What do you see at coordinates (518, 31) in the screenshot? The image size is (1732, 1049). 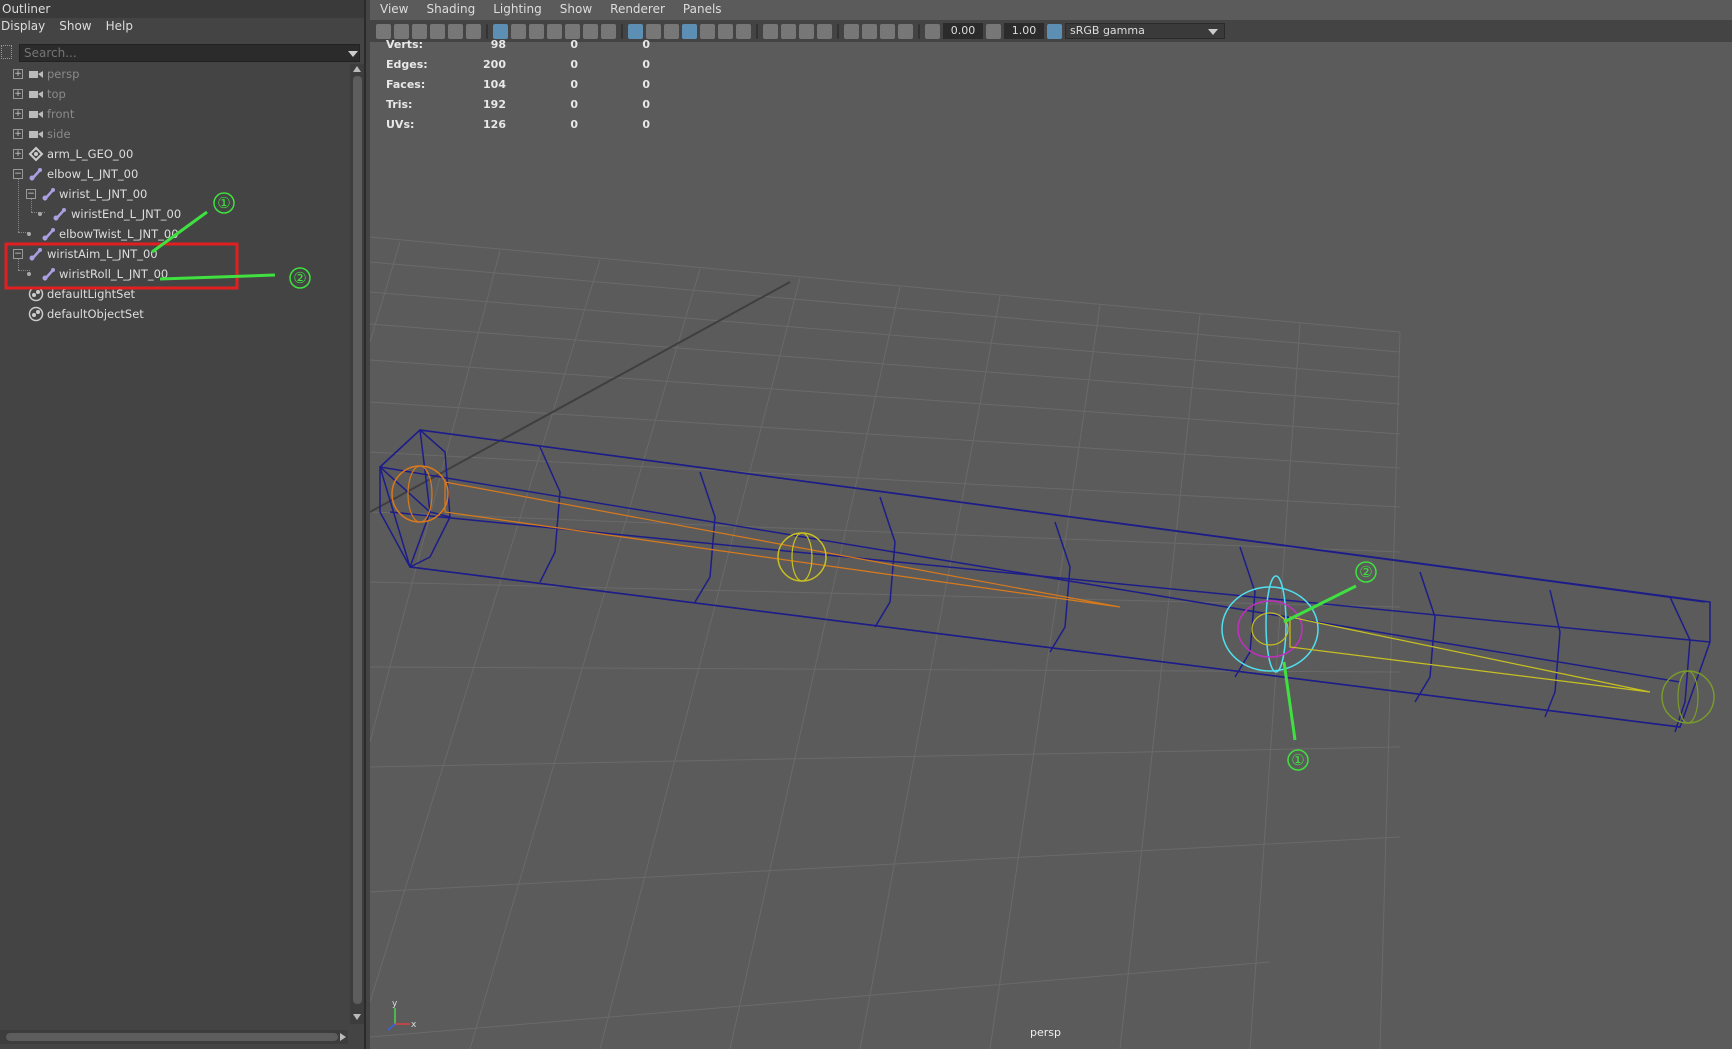 I see `film-gate-icon` at bounding box center [518, 31].